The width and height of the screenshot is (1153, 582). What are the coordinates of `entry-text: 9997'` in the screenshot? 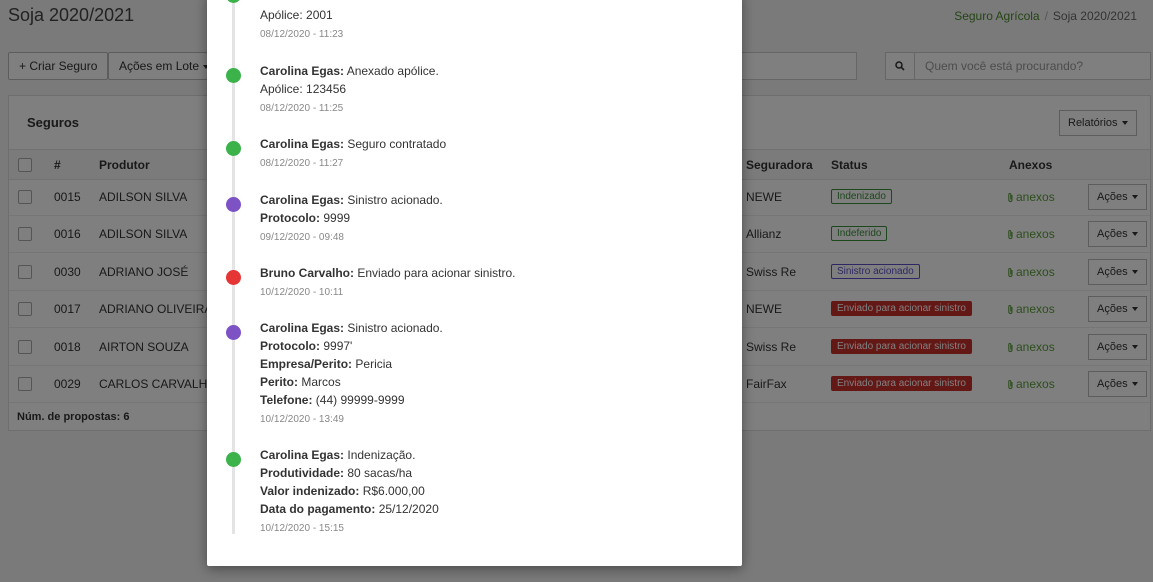 It's located at (338, 346).